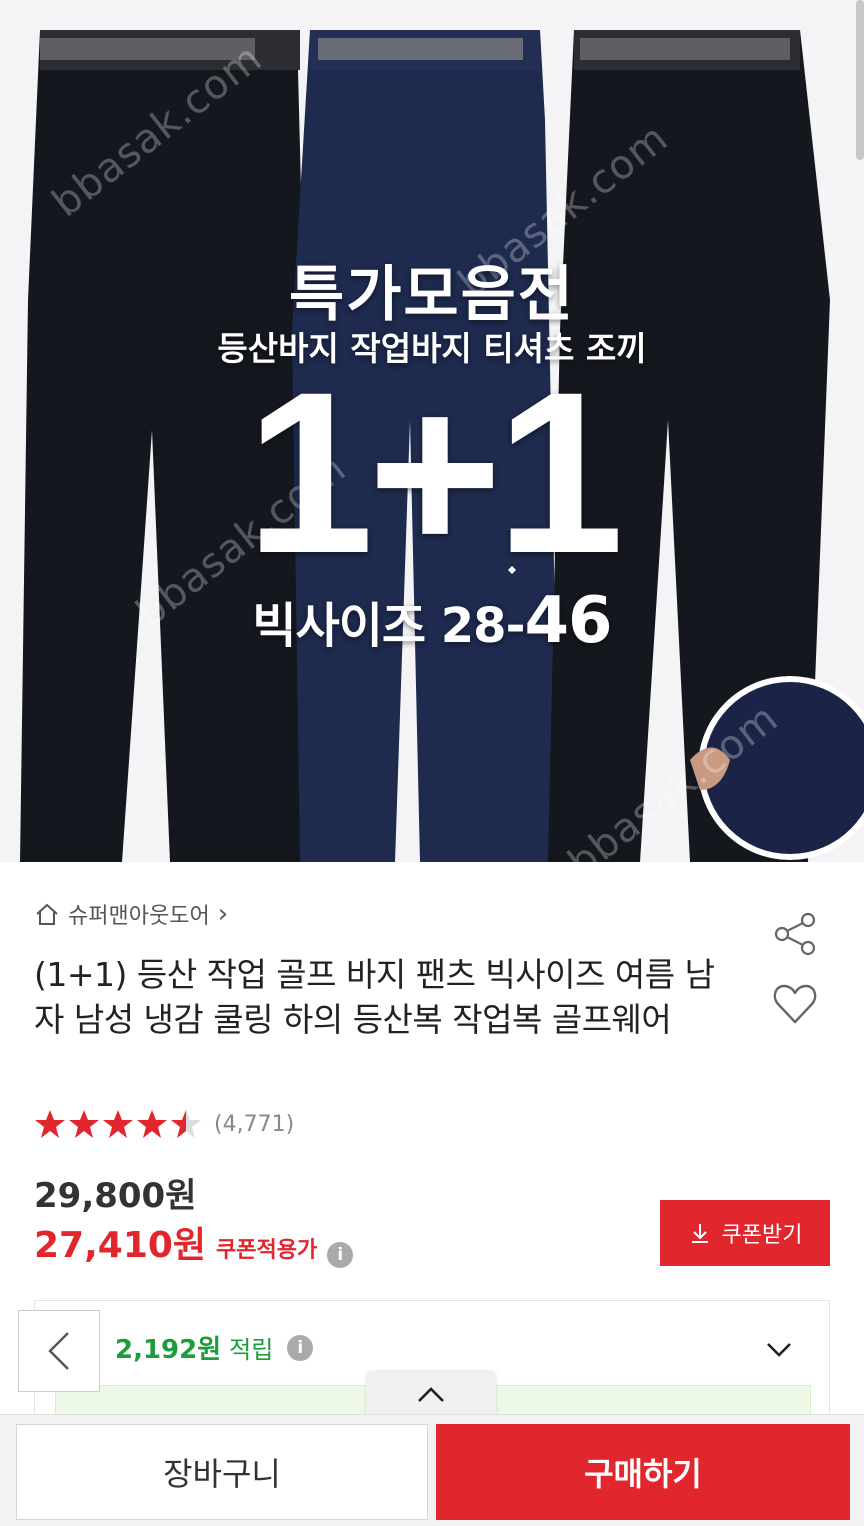 This screenshot has height=1526, width=864. What do you see at coordinates (795, 934) in the screenshot?
I see `share-icon` at bounding box center [795, 934].